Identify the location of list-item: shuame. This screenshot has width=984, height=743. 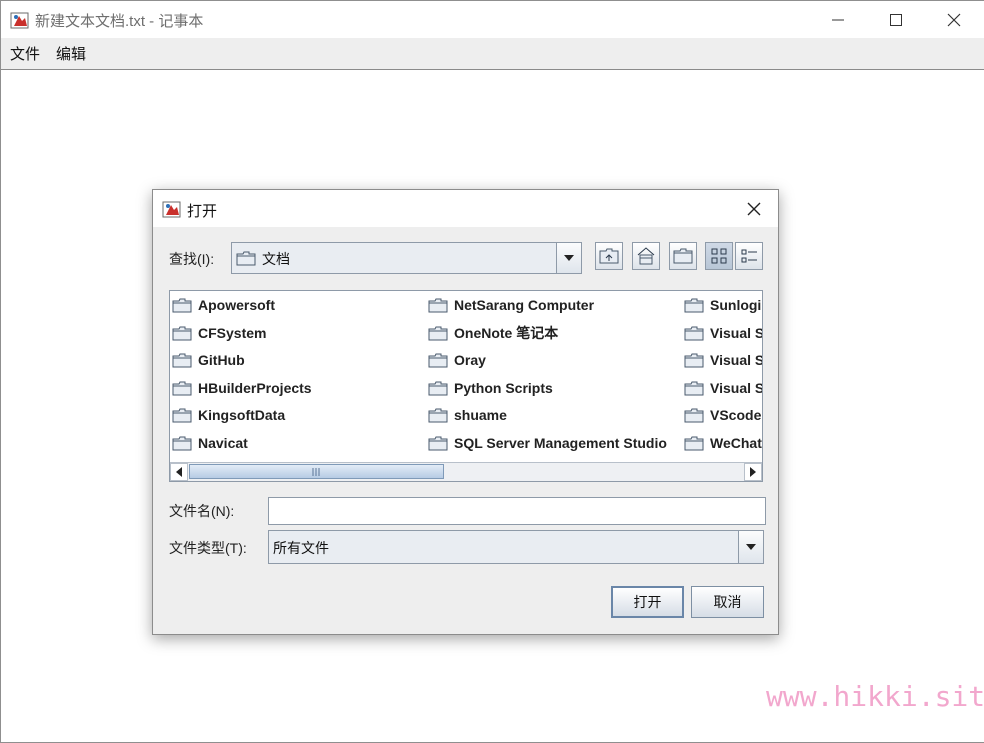
(467, 415).